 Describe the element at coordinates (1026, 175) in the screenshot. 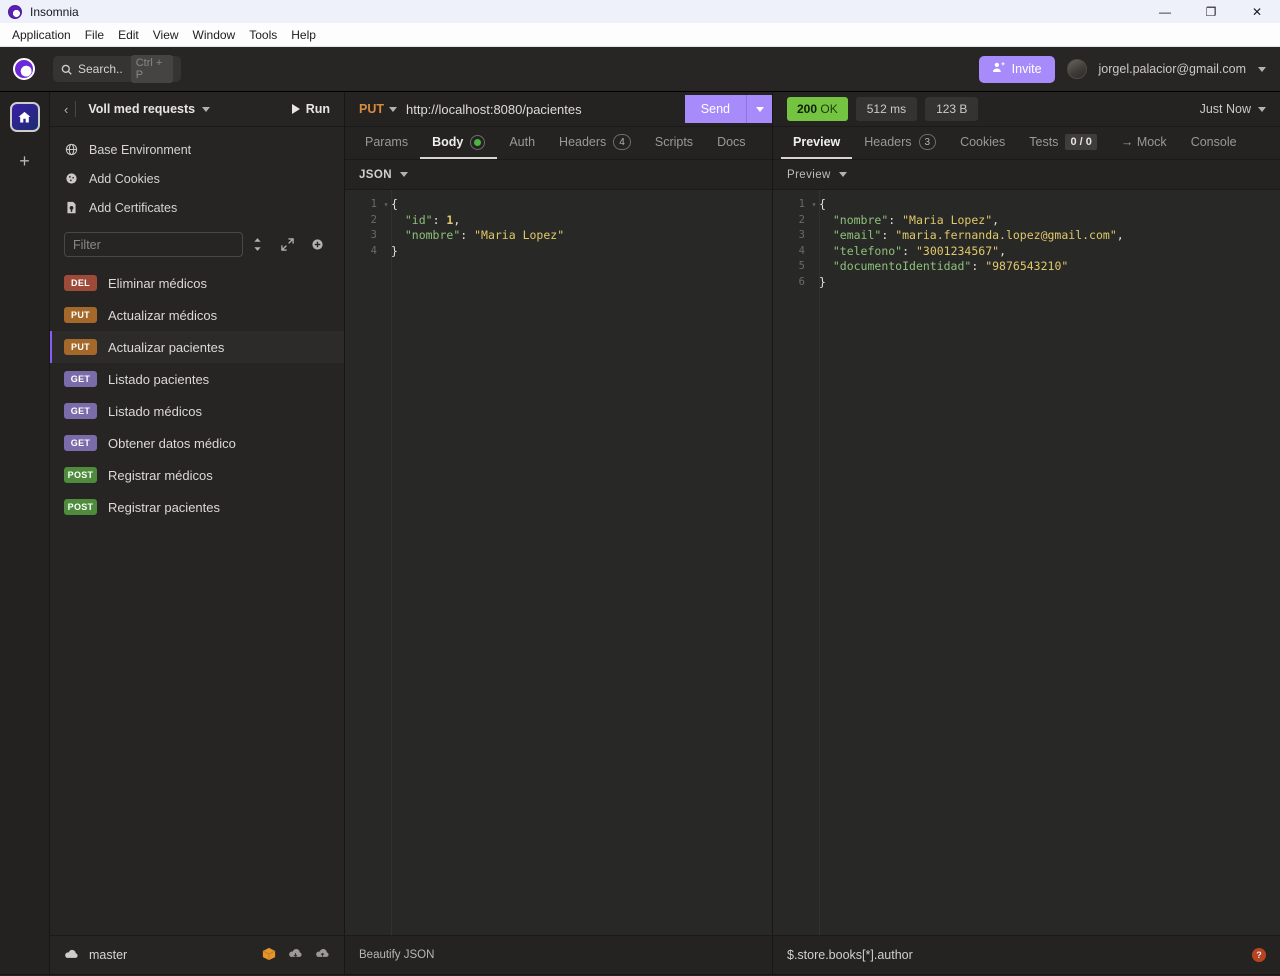

I see `response-viewer-mode-selector: Preview` at that location.